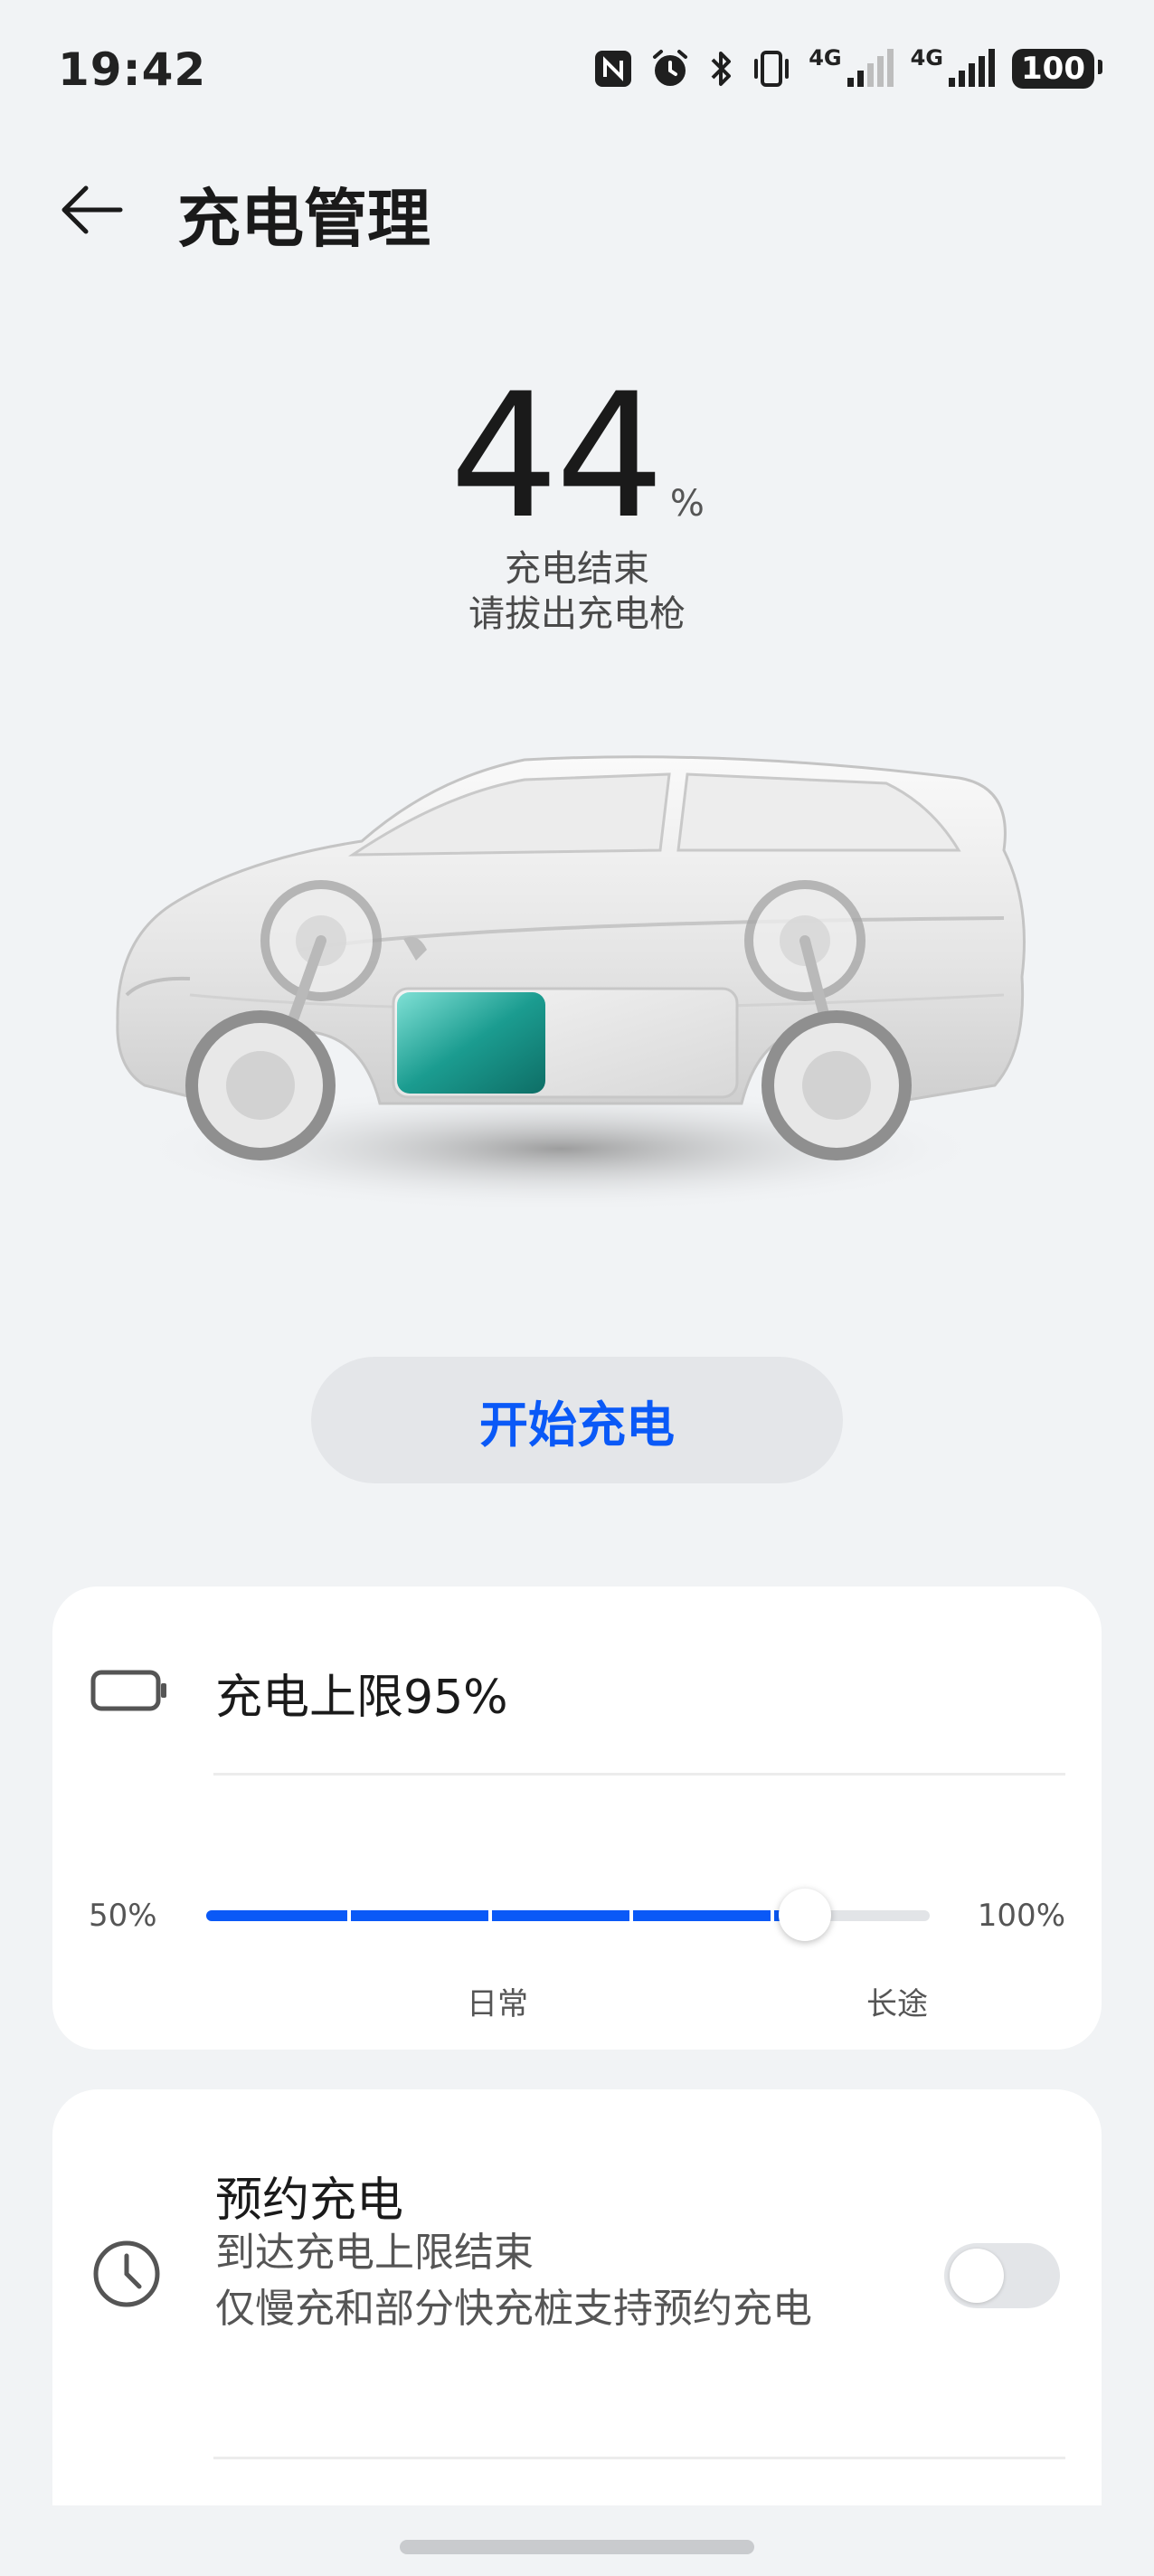 This screenshot has height=2576, width=1154. What do you see at coordinates (309, 2201) in the screenshot?
I see `scheduled-charging-title: 预约充电` at bounding box center [309, 2201].